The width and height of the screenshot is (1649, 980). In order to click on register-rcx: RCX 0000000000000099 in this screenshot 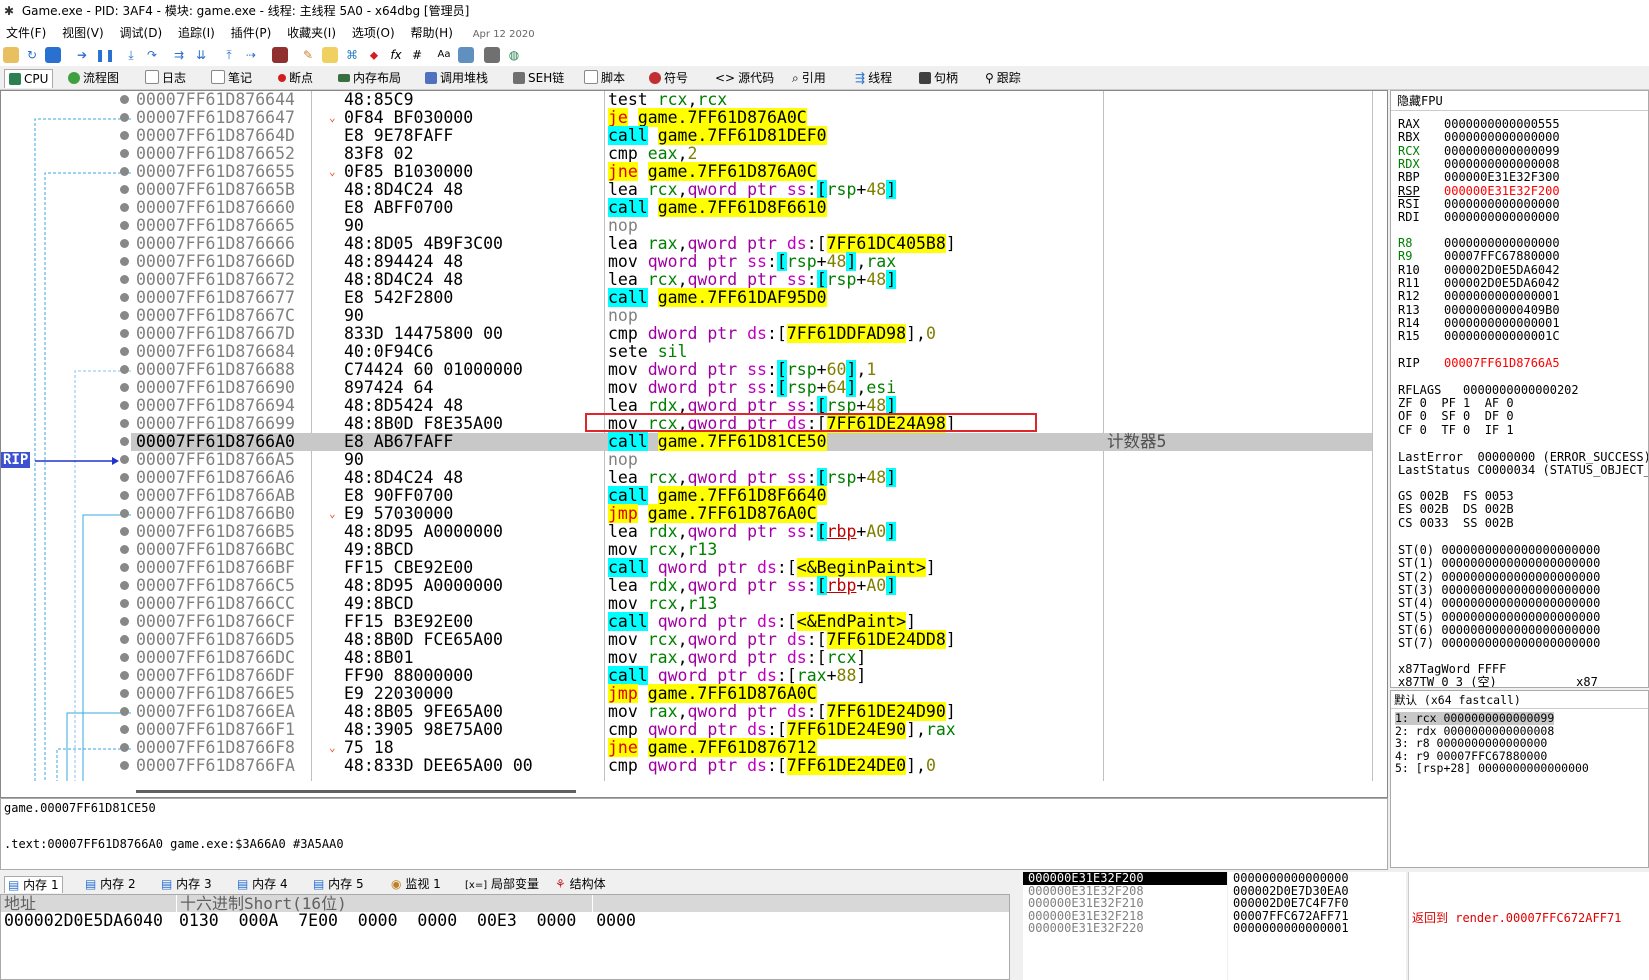, I will do `click(1479, 151)`.